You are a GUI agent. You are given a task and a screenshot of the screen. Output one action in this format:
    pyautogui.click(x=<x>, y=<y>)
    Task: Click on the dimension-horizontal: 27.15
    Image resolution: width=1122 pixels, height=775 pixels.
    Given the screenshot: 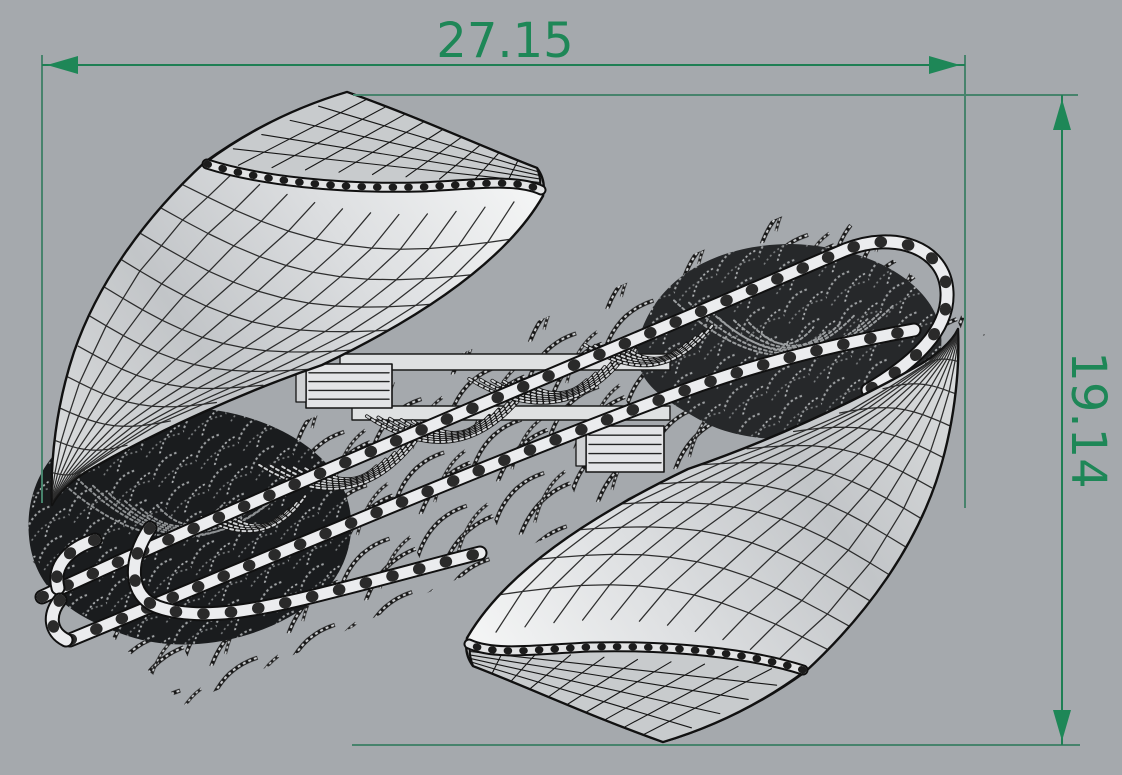 What is the action you would take?
    pyautogui.click(x=503, y=43)
    